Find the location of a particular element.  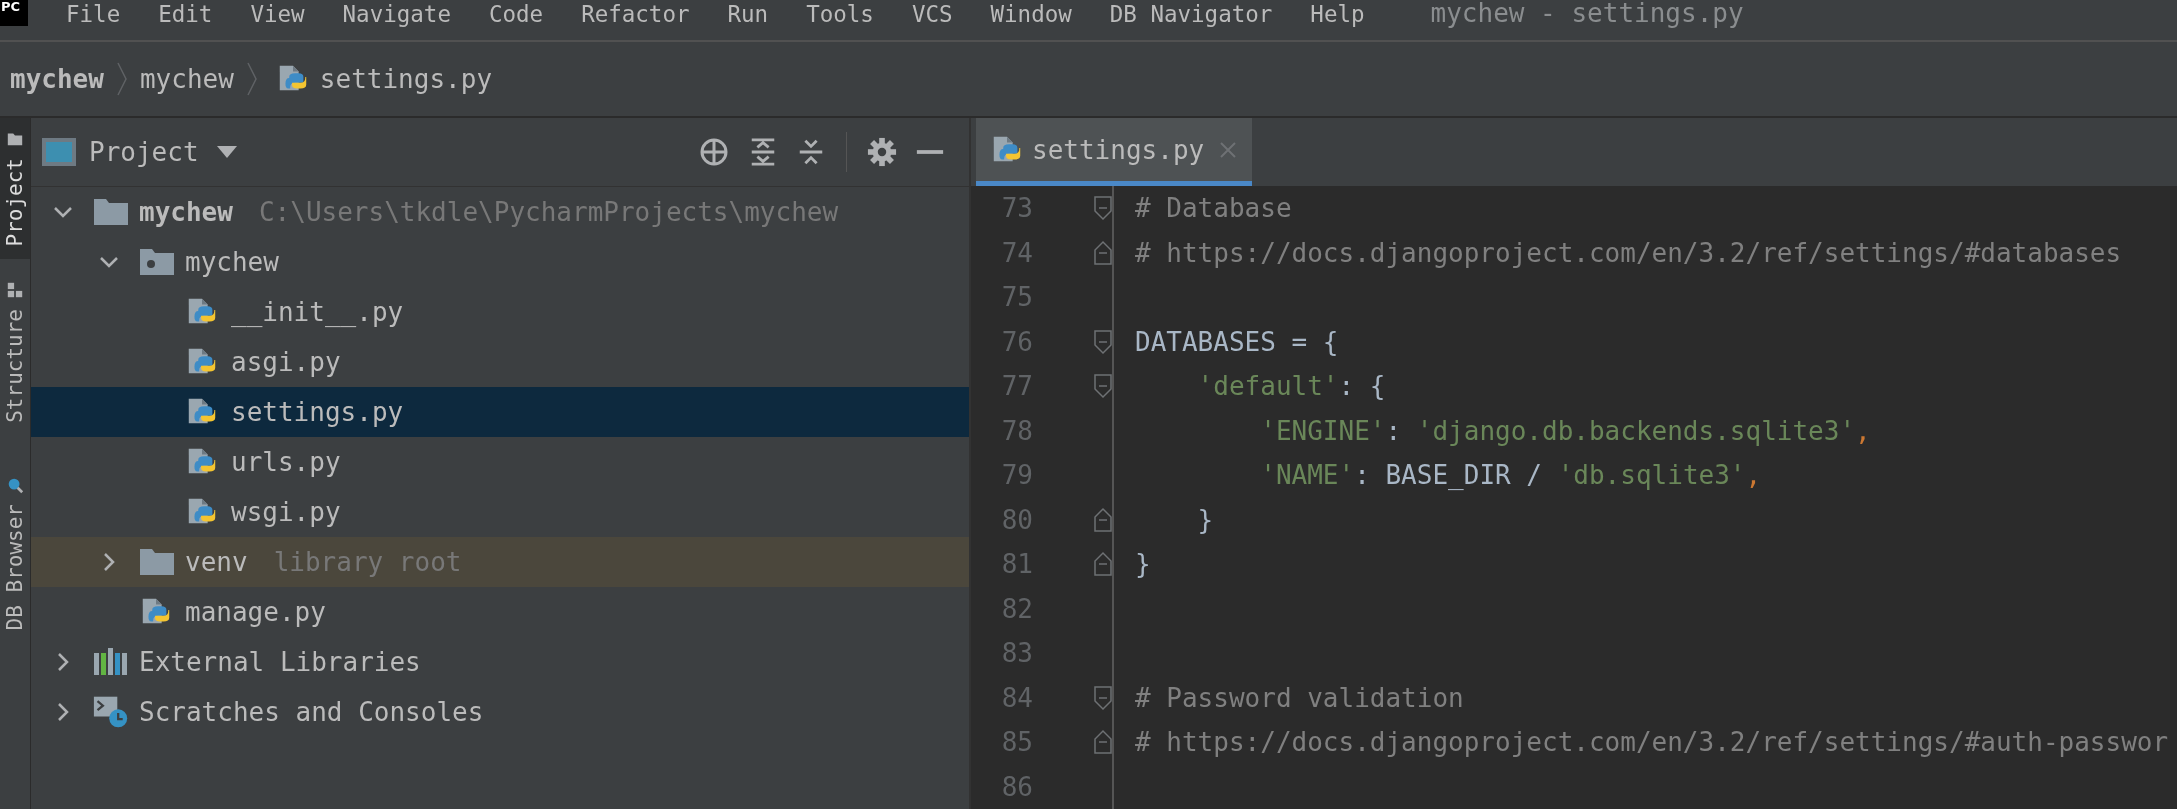

code-line: DATABASES = { is located at coordinates (1237, 341).